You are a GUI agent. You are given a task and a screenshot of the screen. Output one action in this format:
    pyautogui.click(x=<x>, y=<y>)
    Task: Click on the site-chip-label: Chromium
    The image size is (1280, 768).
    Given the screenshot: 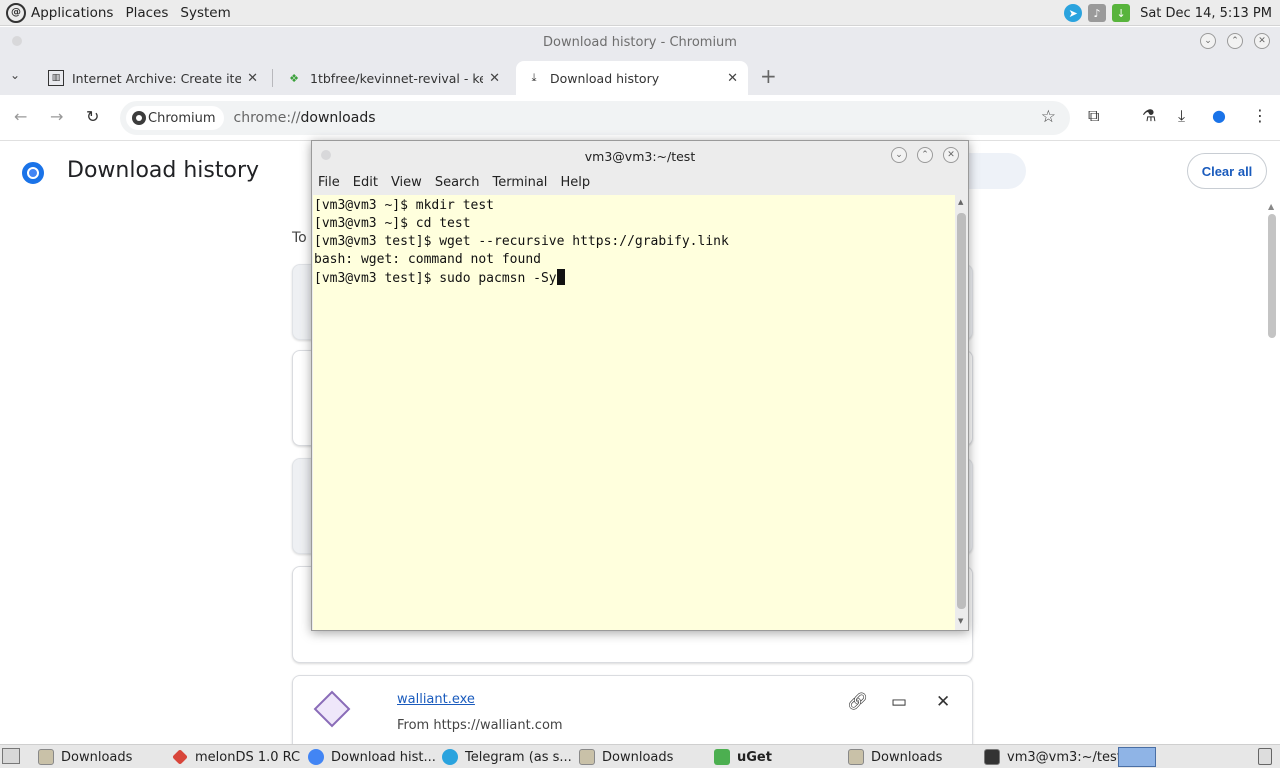 What is the action you would take?
    pyautogui.click(x=182, y=118)
    